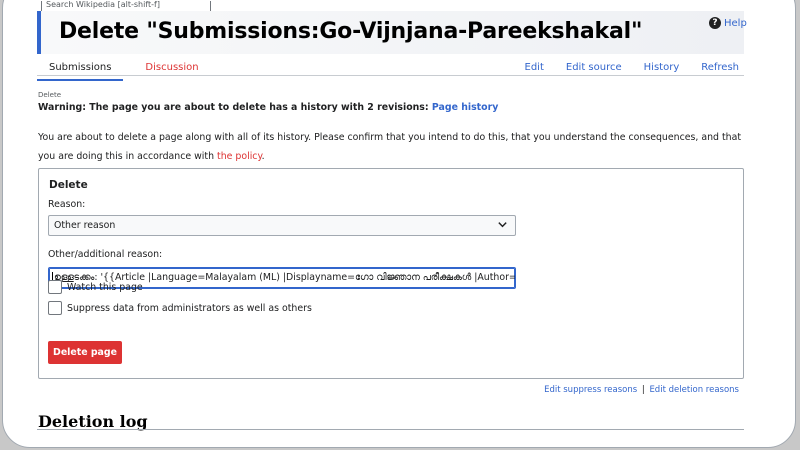 The width and height of the screenshot is (800, 450). I want to click on watch-checkbox, so click(55, 287).